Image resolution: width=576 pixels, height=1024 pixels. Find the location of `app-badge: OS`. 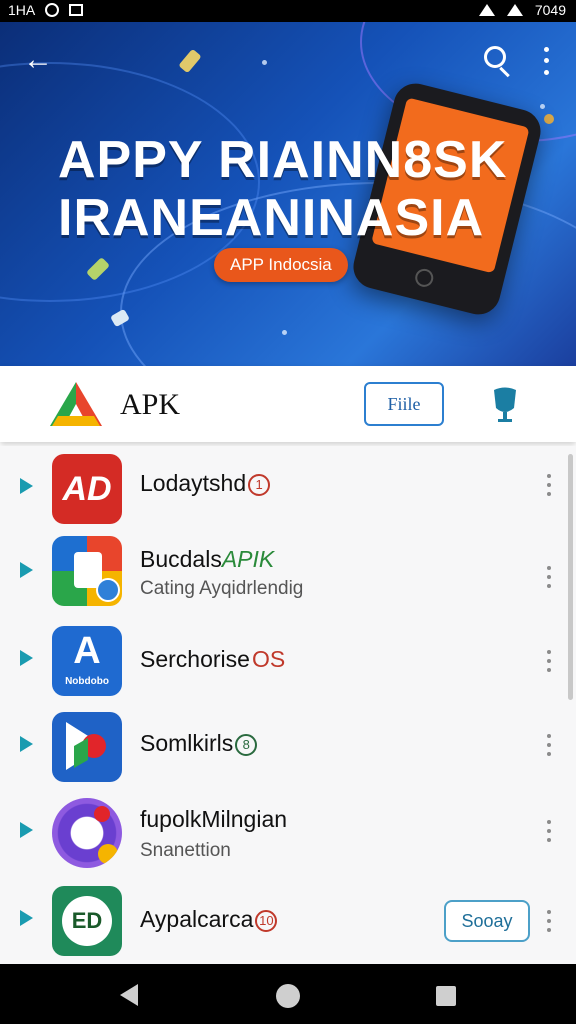

app-badge: OS is located at coordinates (268, 659).